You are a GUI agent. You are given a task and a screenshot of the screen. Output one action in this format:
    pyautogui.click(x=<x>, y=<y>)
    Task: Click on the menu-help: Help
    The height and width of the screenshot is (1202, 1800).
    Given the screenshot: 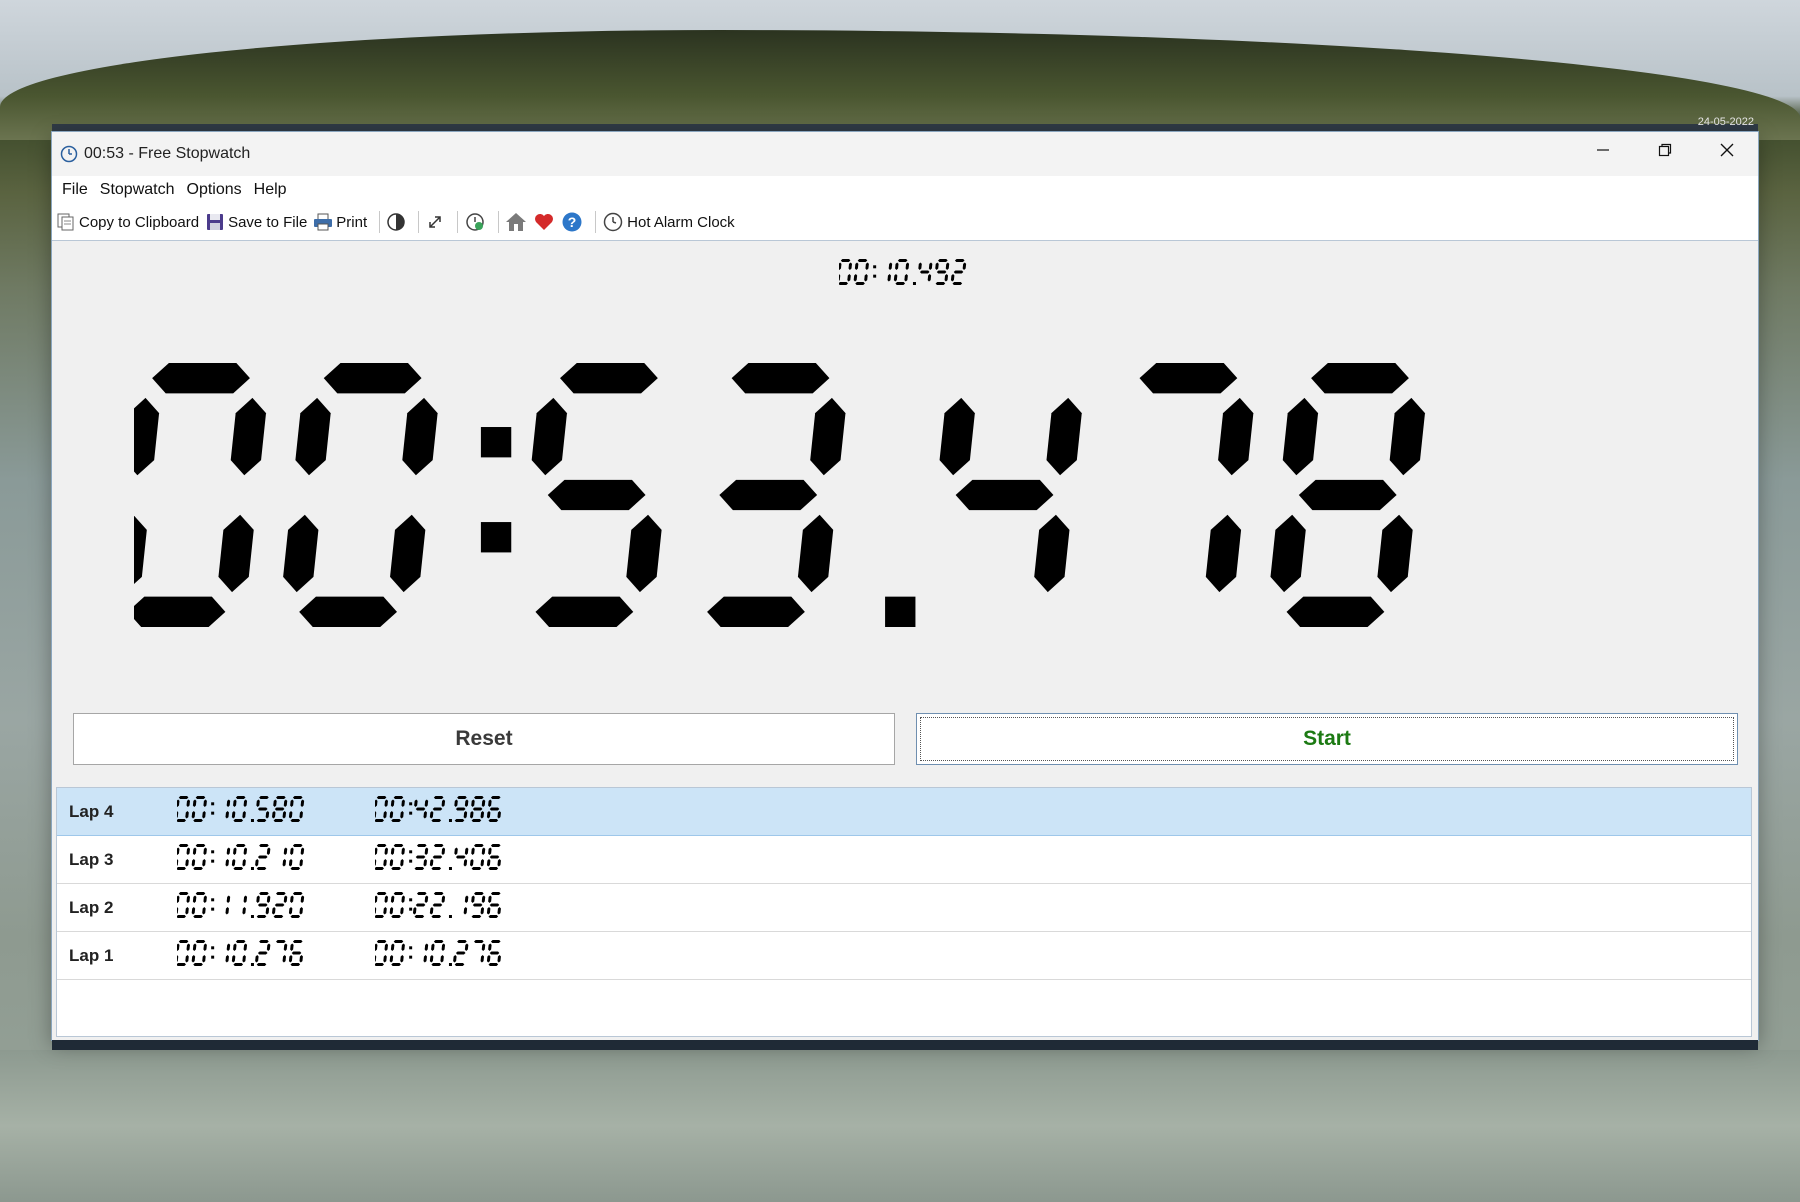 What is the action you would take?
    pyautogui.click(x=270, y=190)
    